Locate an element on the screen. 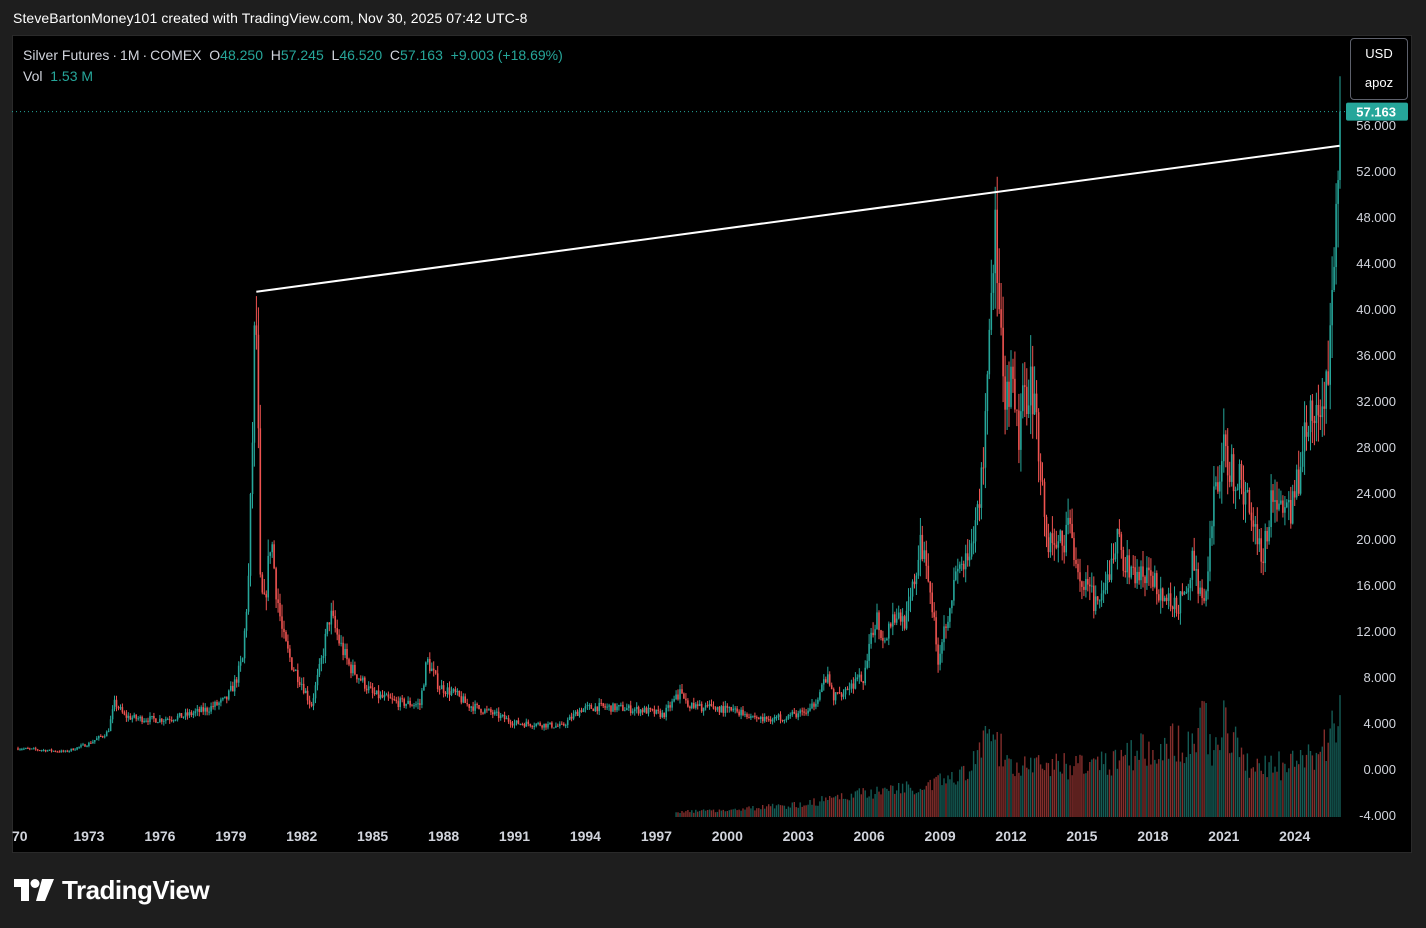  currency-unit-selector: USD apoz is located at coordinates (1379, 69).